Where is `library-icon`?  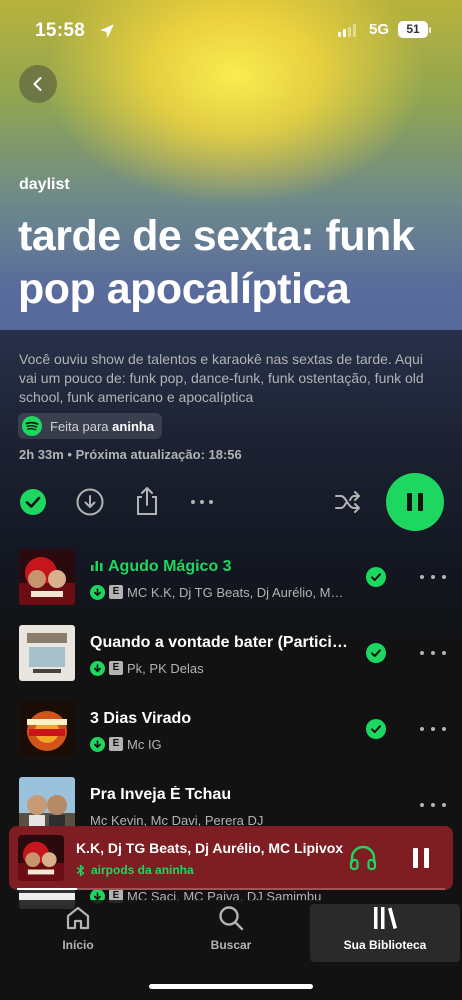
library-icon is located at coordinates (385, 918).